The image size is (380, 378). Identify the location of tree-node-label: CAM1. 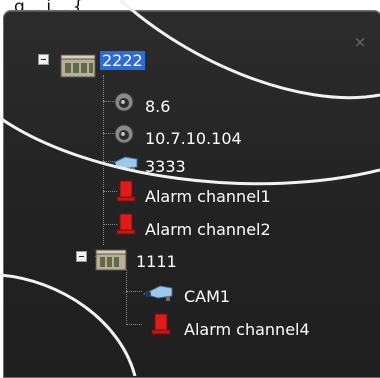
(207, 296).